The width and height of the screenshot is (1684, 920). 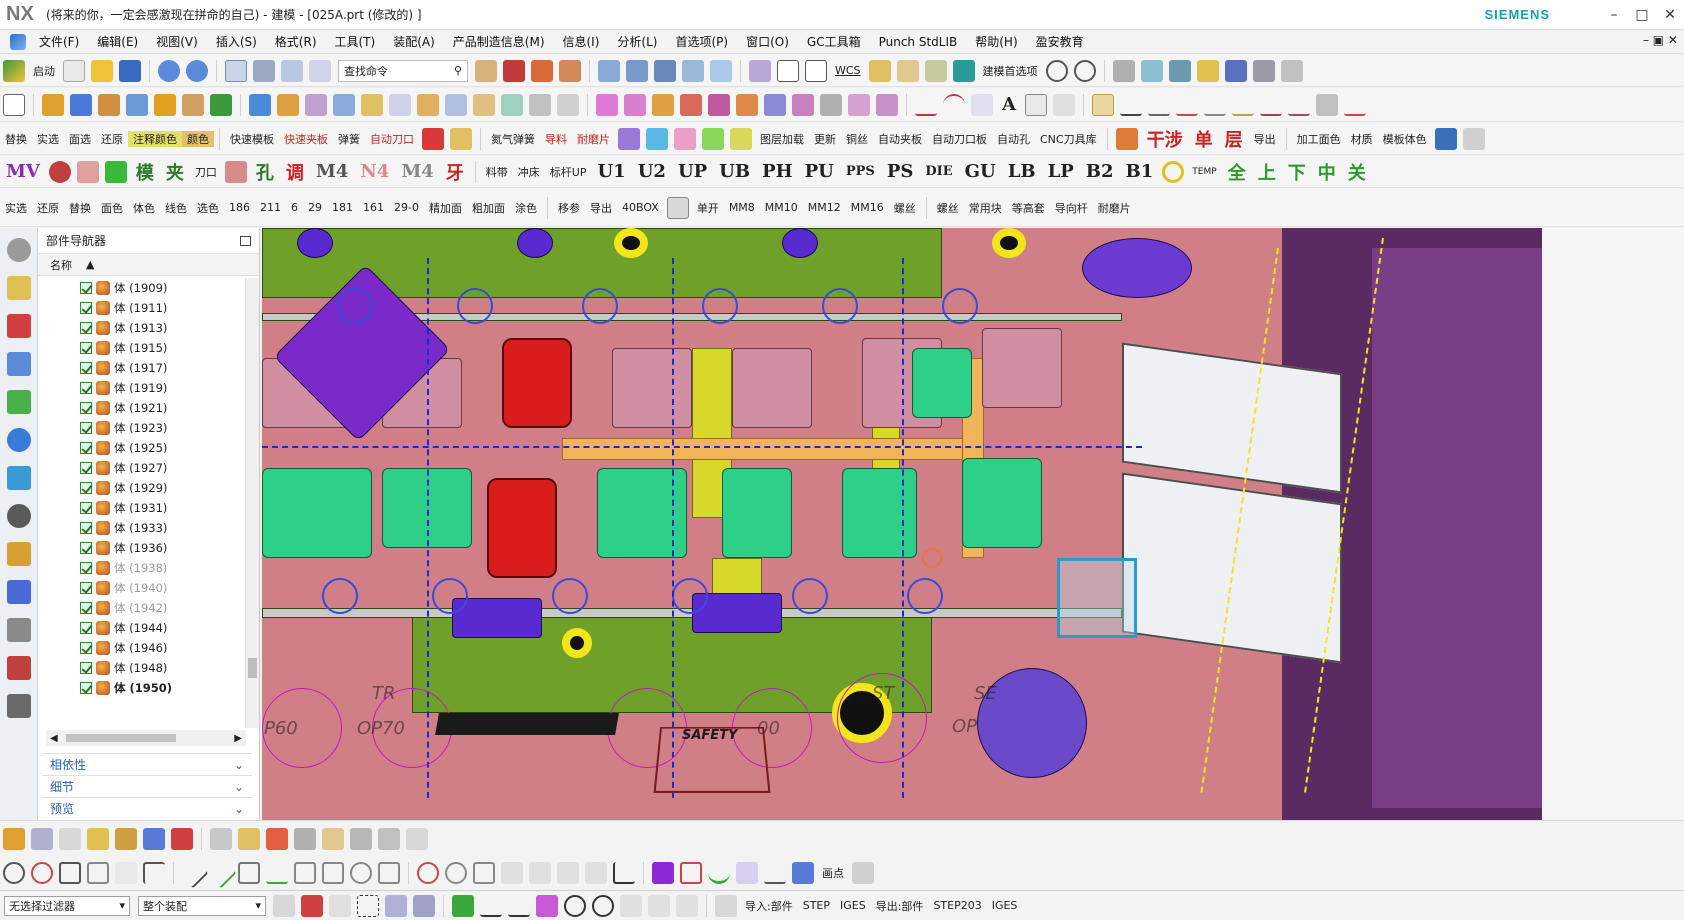 What do you see at coordinates (16, 139) in the screenshot?
I see `replace-button: 替换` at bounding box center [16, 139].